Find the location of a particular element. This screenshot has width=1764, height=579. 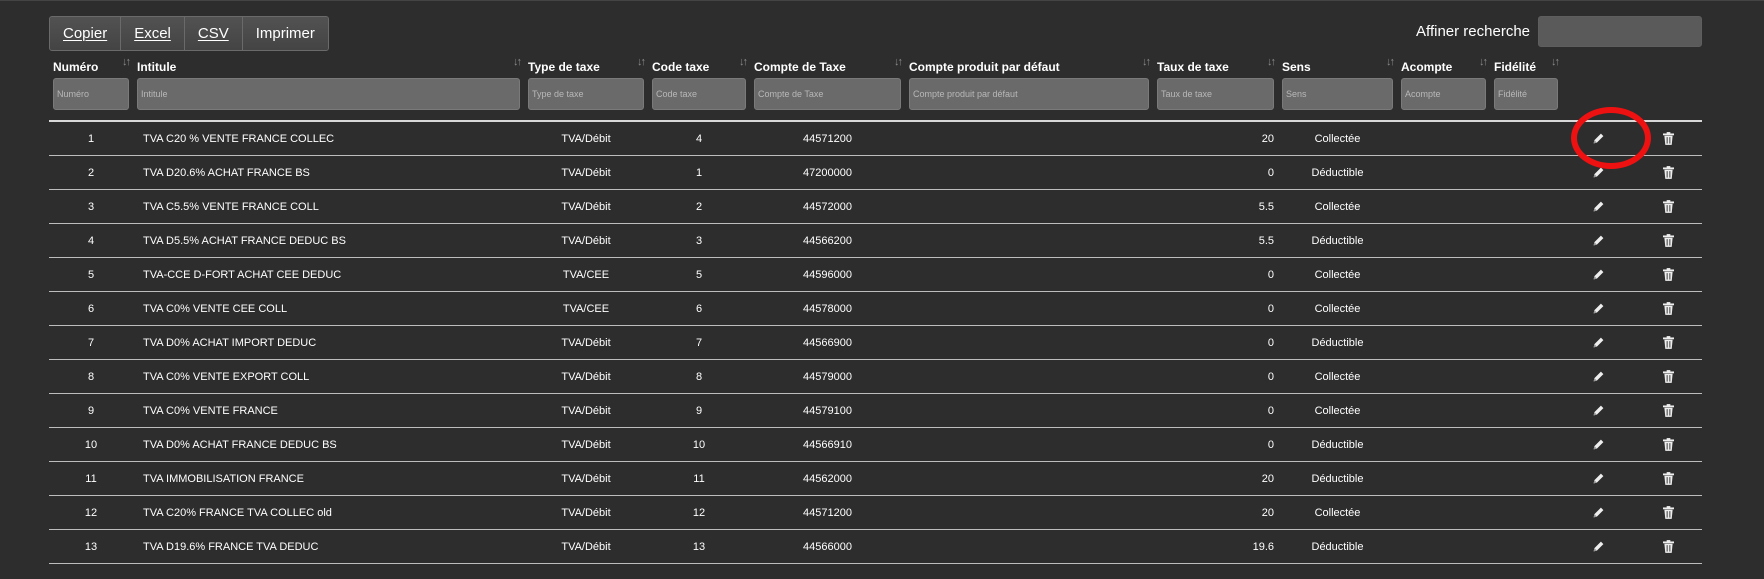

filter-cell-empty is located at coordinates (1598, 97).